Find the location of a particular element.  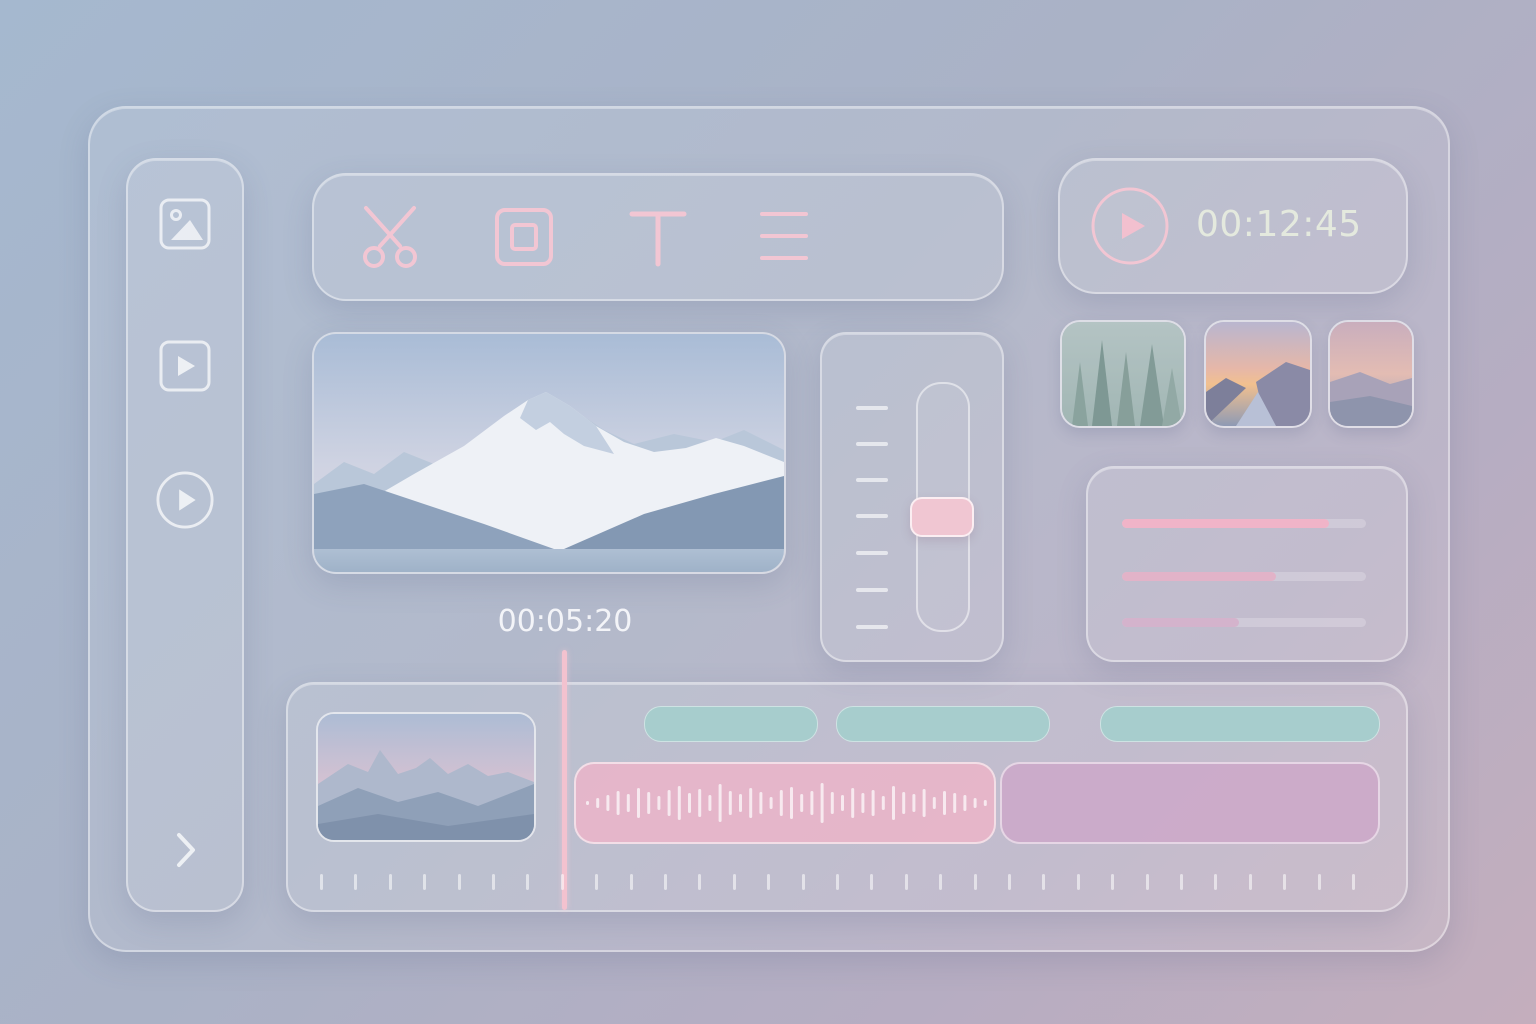

sidebar-item-play is located at coordinates (185, 500).